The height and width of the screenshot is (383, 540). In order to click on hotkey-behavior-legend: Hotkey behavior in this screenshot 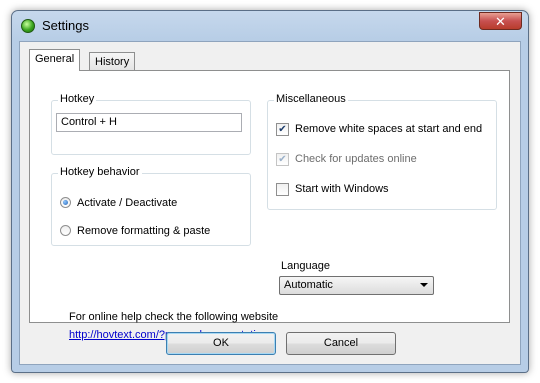, I will do `click(100, 172)`.